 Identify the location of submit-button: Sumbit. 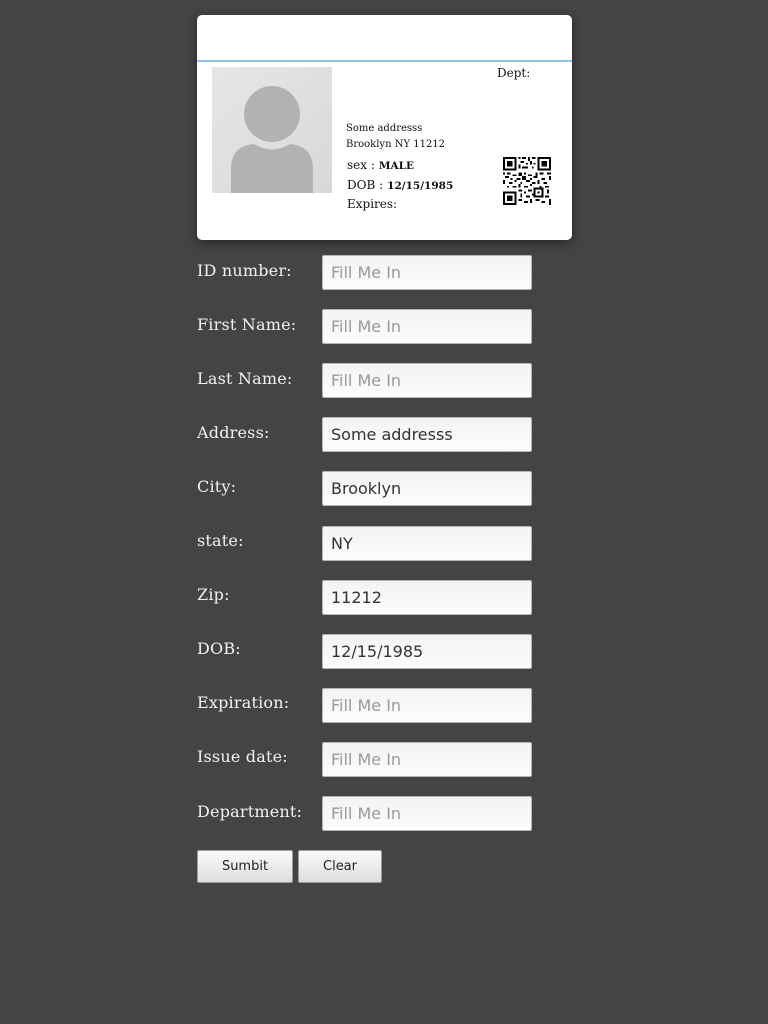
(245, 866).